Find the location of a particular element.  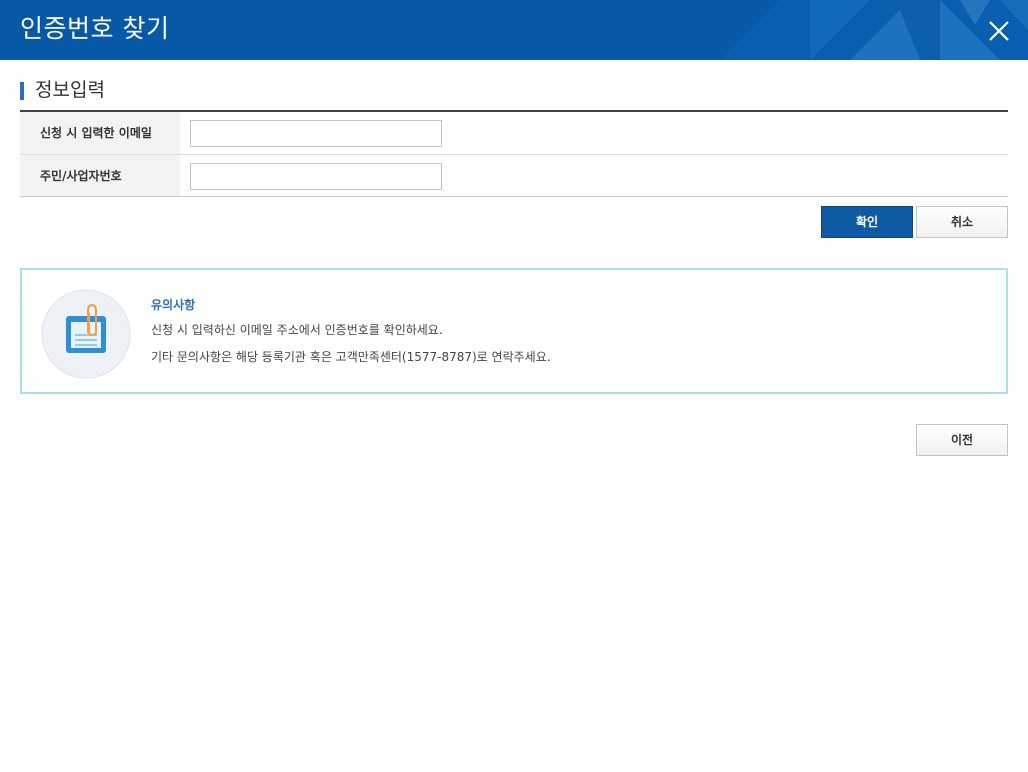

confirm-button: 확인 is located at coordinates (867, 222).